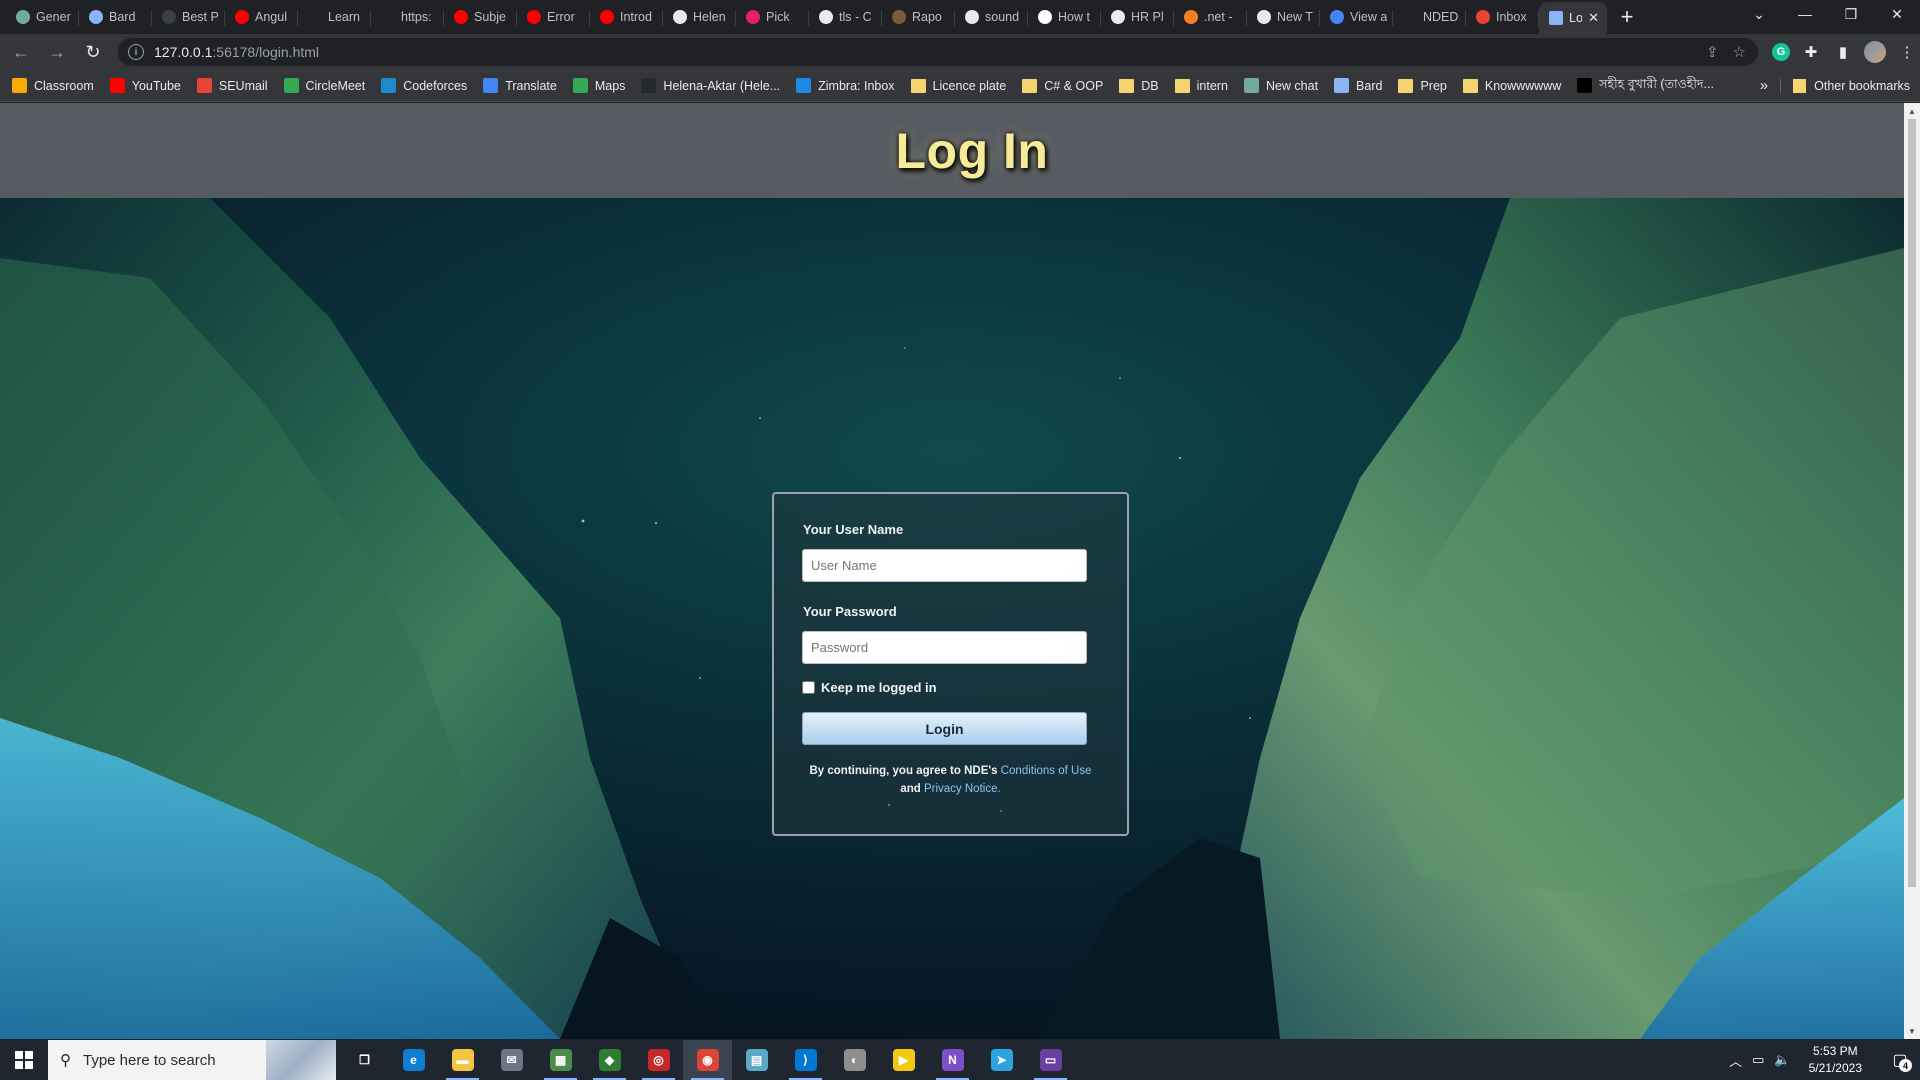 The height and width of the screenshot is (1080, 1920). I want to click on browser-tab: How t, so click(1064, 17).